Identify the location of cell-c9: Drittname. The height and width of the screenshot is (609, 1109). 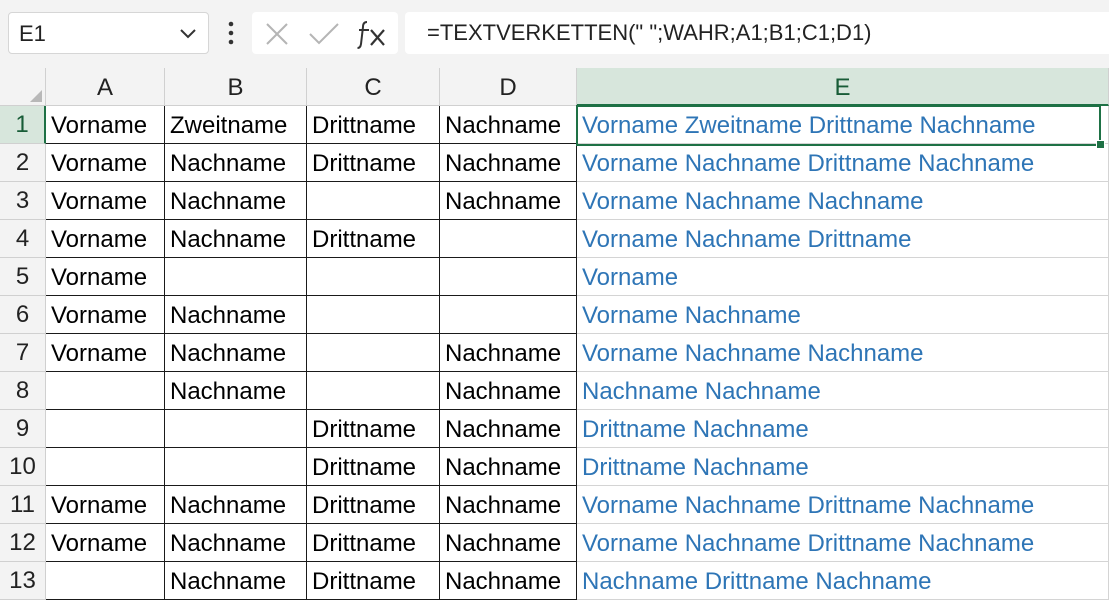
(373, 429).